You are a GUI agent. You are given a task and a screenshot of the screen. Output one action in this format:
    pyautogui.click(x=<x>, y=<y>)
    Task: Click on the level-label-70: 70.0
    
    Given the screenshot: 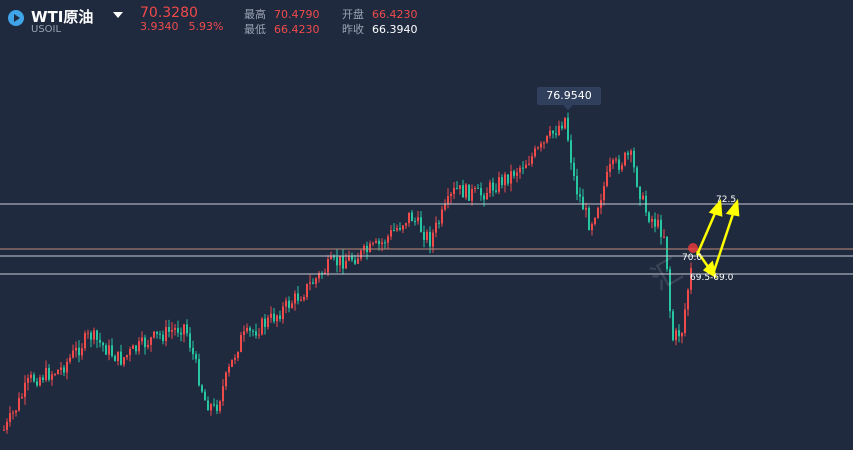 What is the action you would take?
    pyautogui.click(x=692, y=258)
    